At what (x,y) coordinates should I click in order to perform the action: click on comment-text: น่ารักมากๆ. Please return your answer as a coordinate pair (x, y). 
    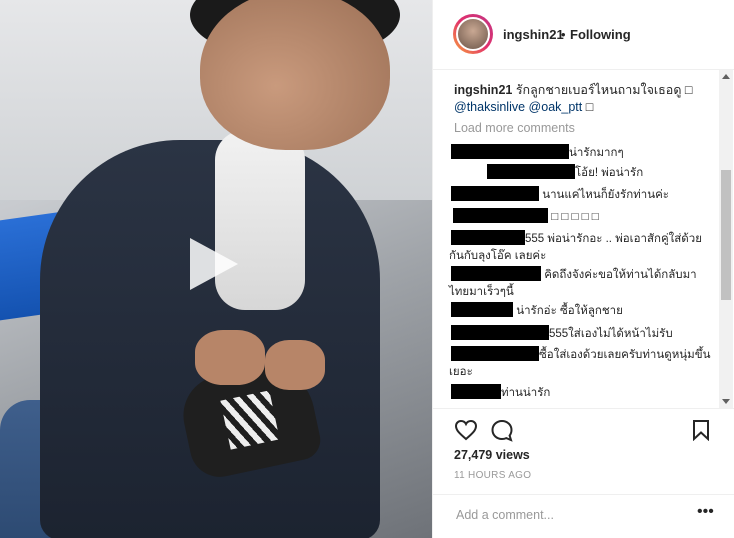
    Looking at the image, I should click on (596, 153).